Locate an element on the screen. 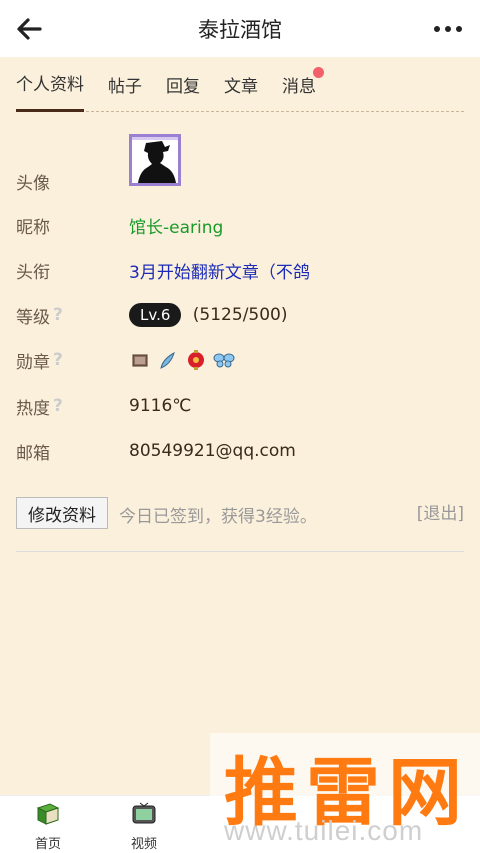 Image resolution: width=480 pixels, height=853 pixels. nickname-label: 昵称 is located at coordinates (33, 227).